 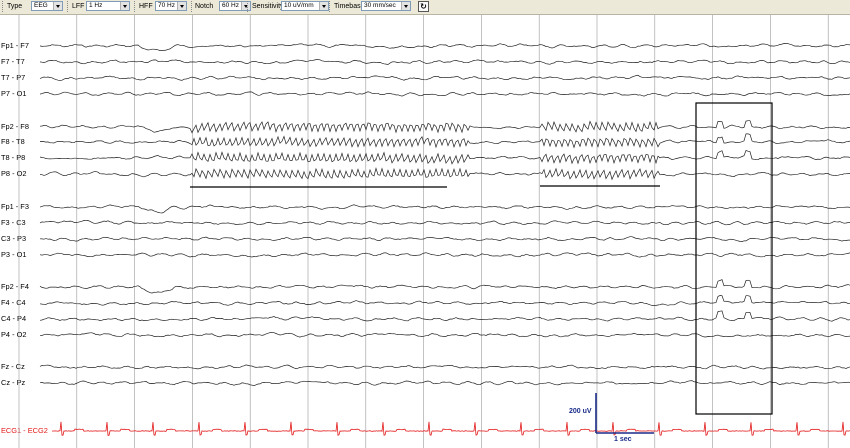 I want to click on sensitivity-label: Sensitivity, so click(x=268, y=6).